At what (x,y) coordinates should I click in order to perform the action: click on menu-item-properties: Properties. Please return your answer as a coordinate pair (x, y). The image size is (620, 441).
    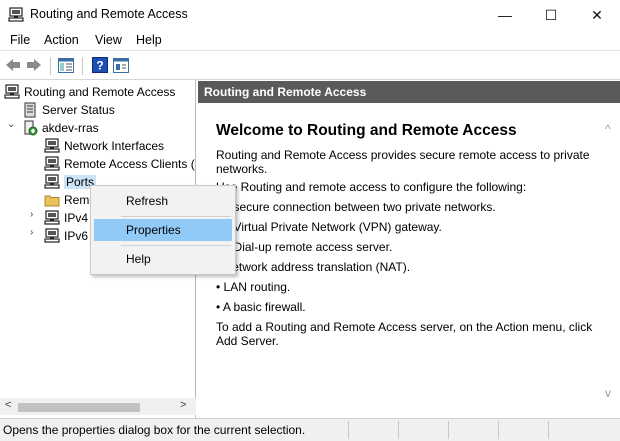
    Looking at the image, I should click on (163, 230).